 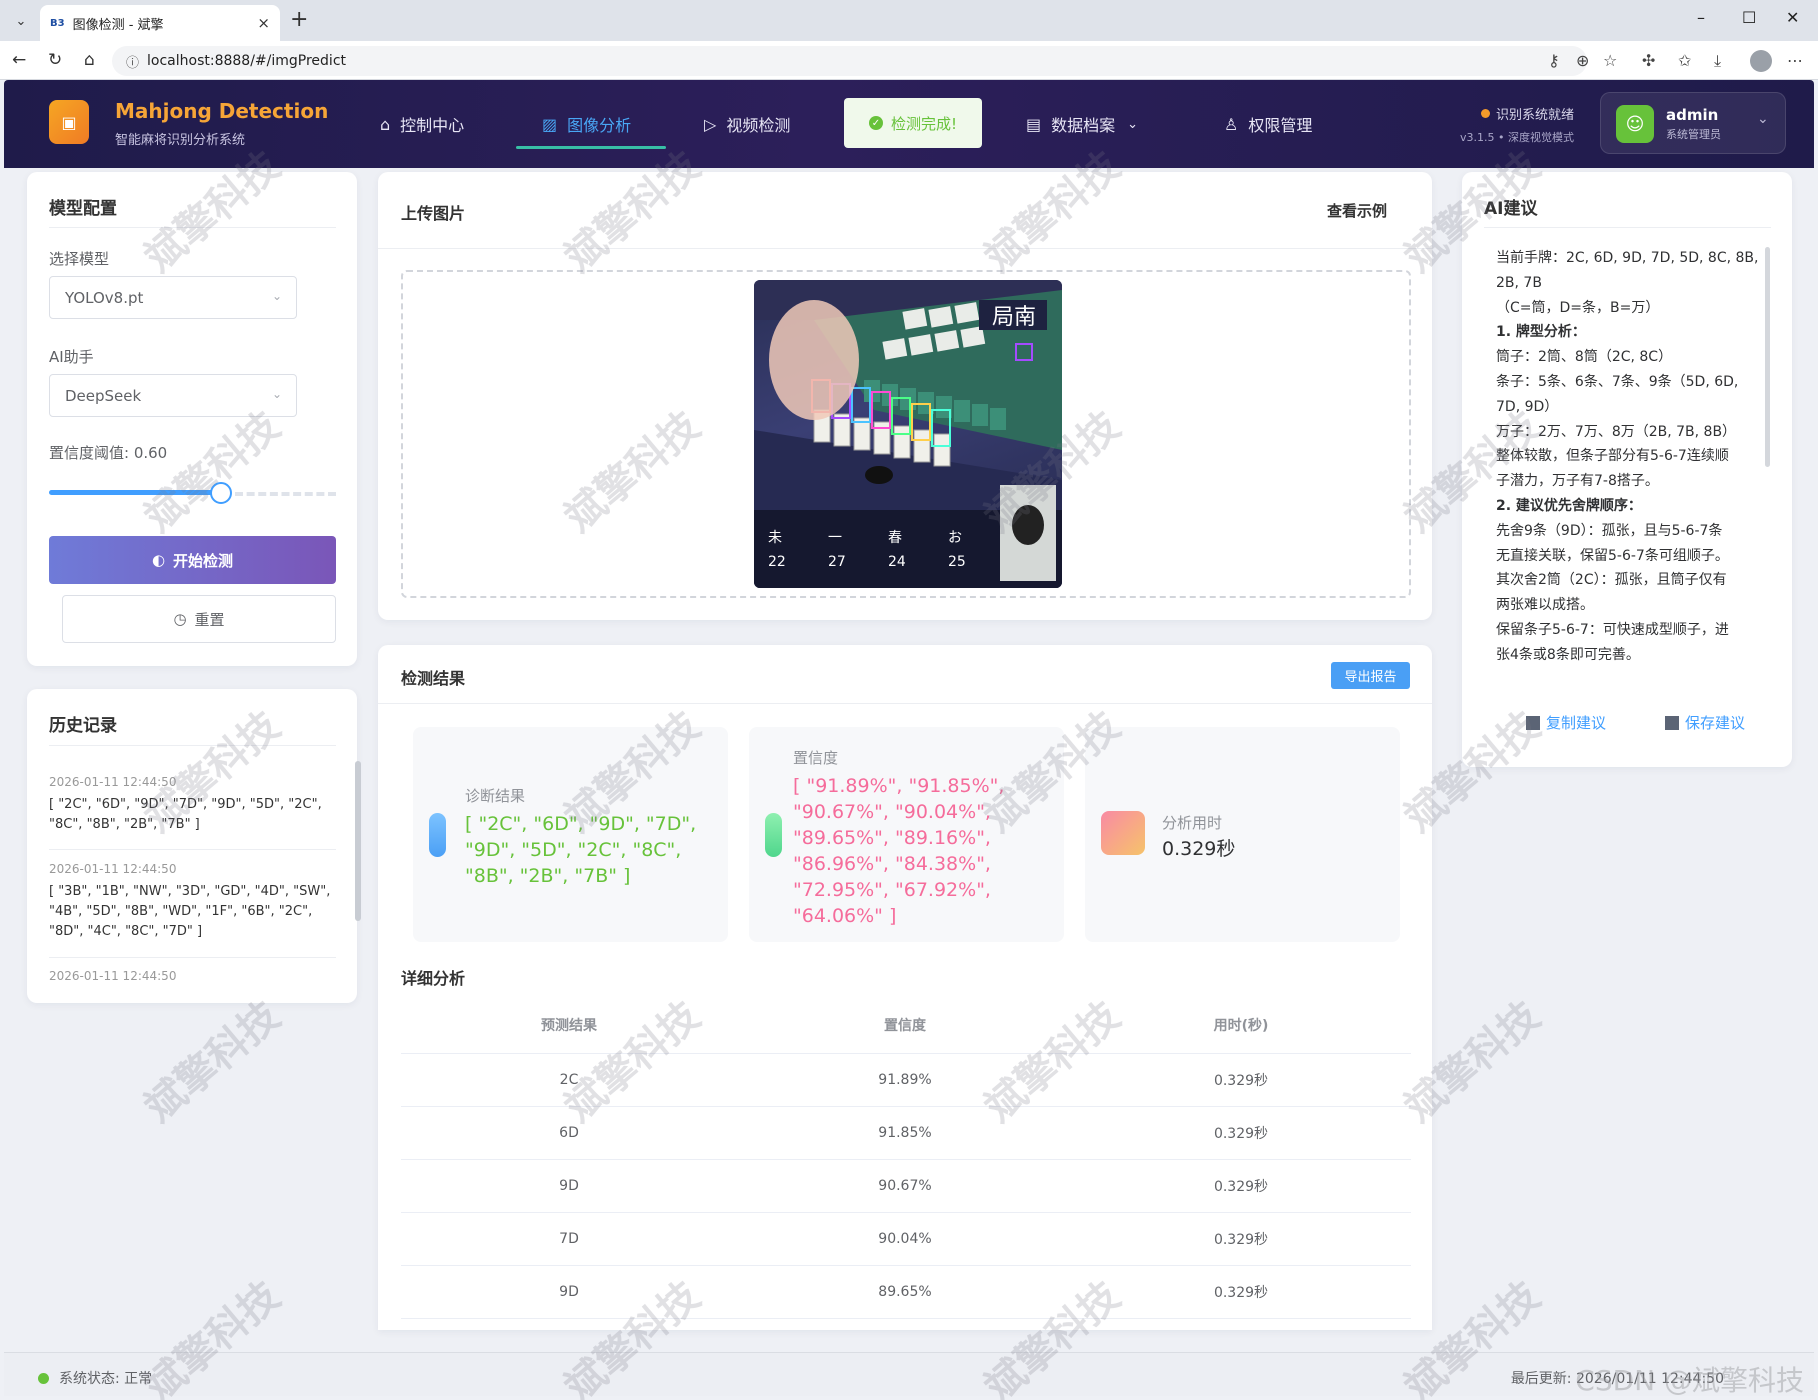 I want to click on nav-data-archive: ▤ 数据档案 ⌄, so click(x=1082, y=124).